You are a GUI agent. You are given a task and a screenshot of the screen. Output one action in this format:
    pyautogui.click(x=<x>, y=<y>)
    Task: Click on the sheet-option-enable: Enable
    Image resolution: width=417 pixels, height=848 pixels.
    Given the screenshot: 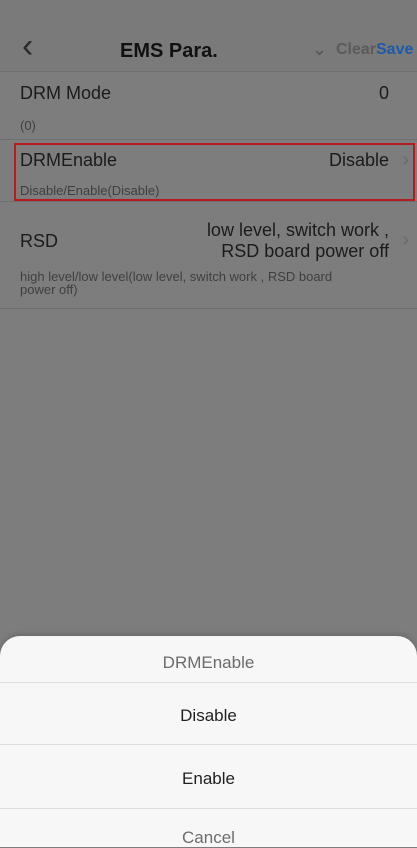 What is the action you would take?
    pyautogui.click(x=208, y=779)
    